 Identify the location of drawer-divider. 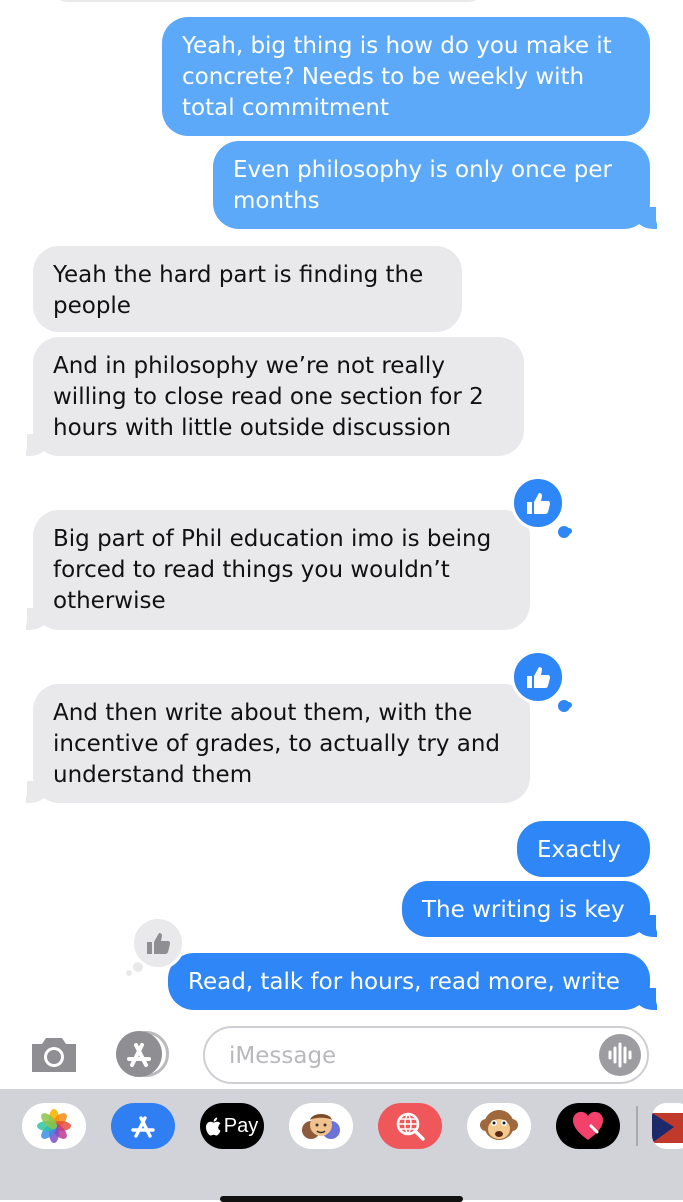
(637, 1126).